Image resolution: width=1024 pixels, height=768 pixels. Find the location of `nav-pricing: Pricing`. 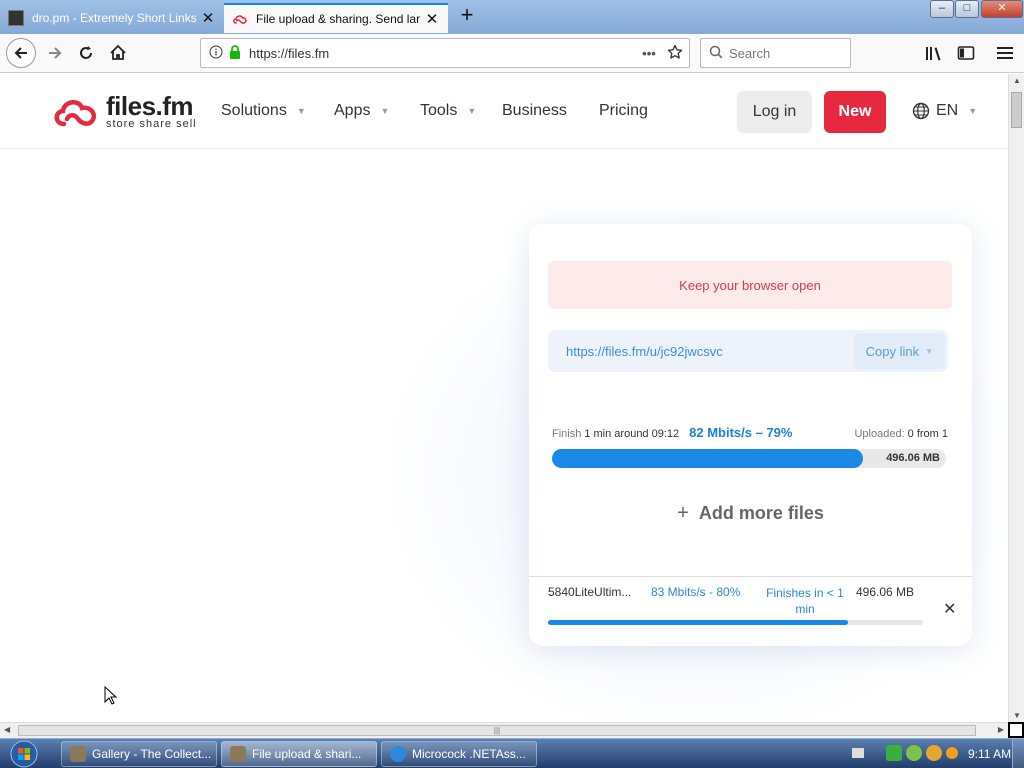

nav-pricing: Pricing is located at coordinates (623, 111).